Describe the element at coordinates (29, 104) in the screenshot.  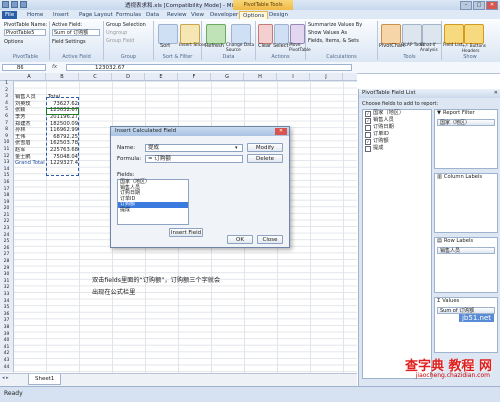
I see `salesperson-cell: 刘英玫` at that location.